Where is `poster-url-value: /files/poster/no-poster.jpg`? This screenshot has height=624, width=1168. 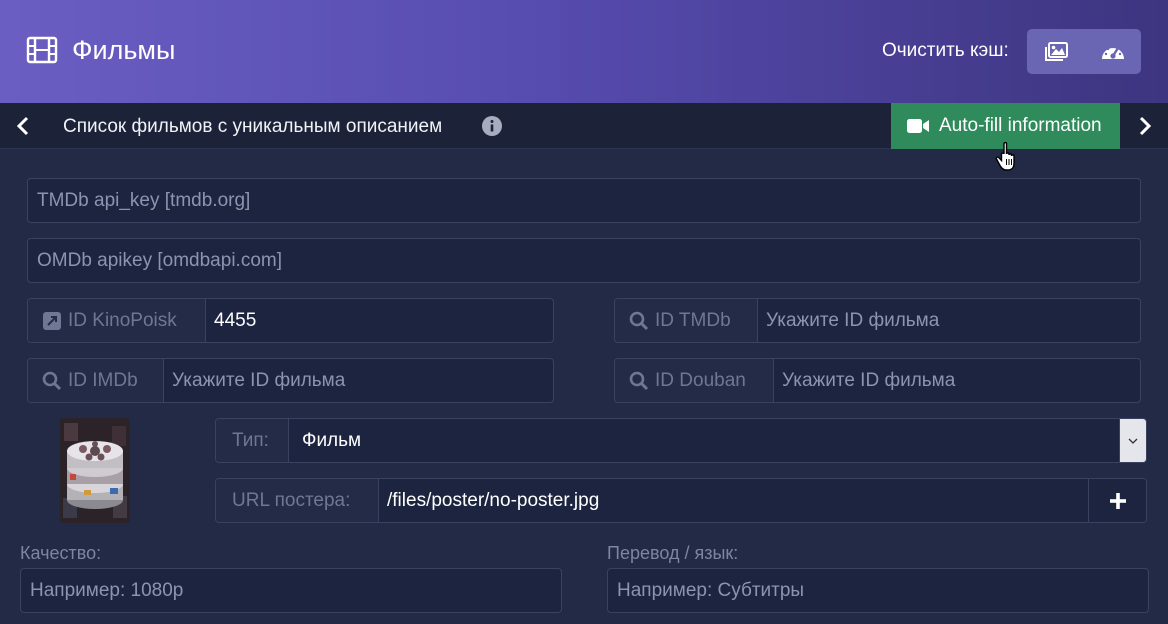 poster-url-value: /files/poster/no-poster.jpg is located at coordinates (493, 500).